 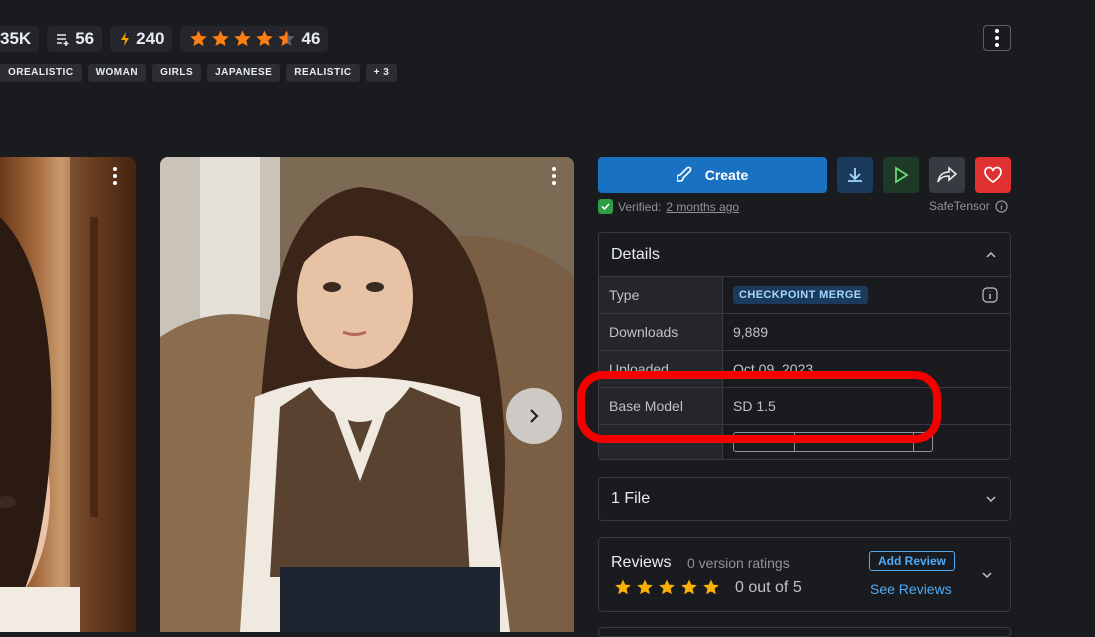 I want to click on tag: WOMAN, so click(x=117, y=73).